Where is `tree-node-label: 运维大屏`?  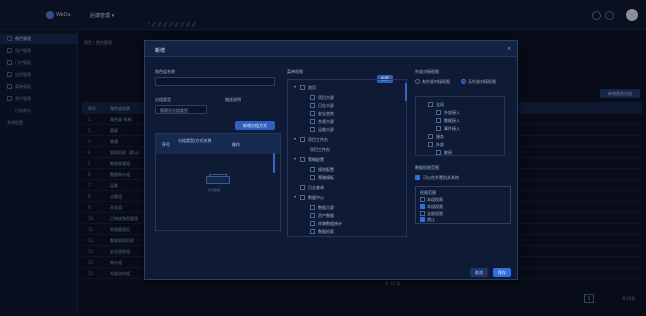
tree-node-label: 运维大屏 is located at coordinates (326, 129).